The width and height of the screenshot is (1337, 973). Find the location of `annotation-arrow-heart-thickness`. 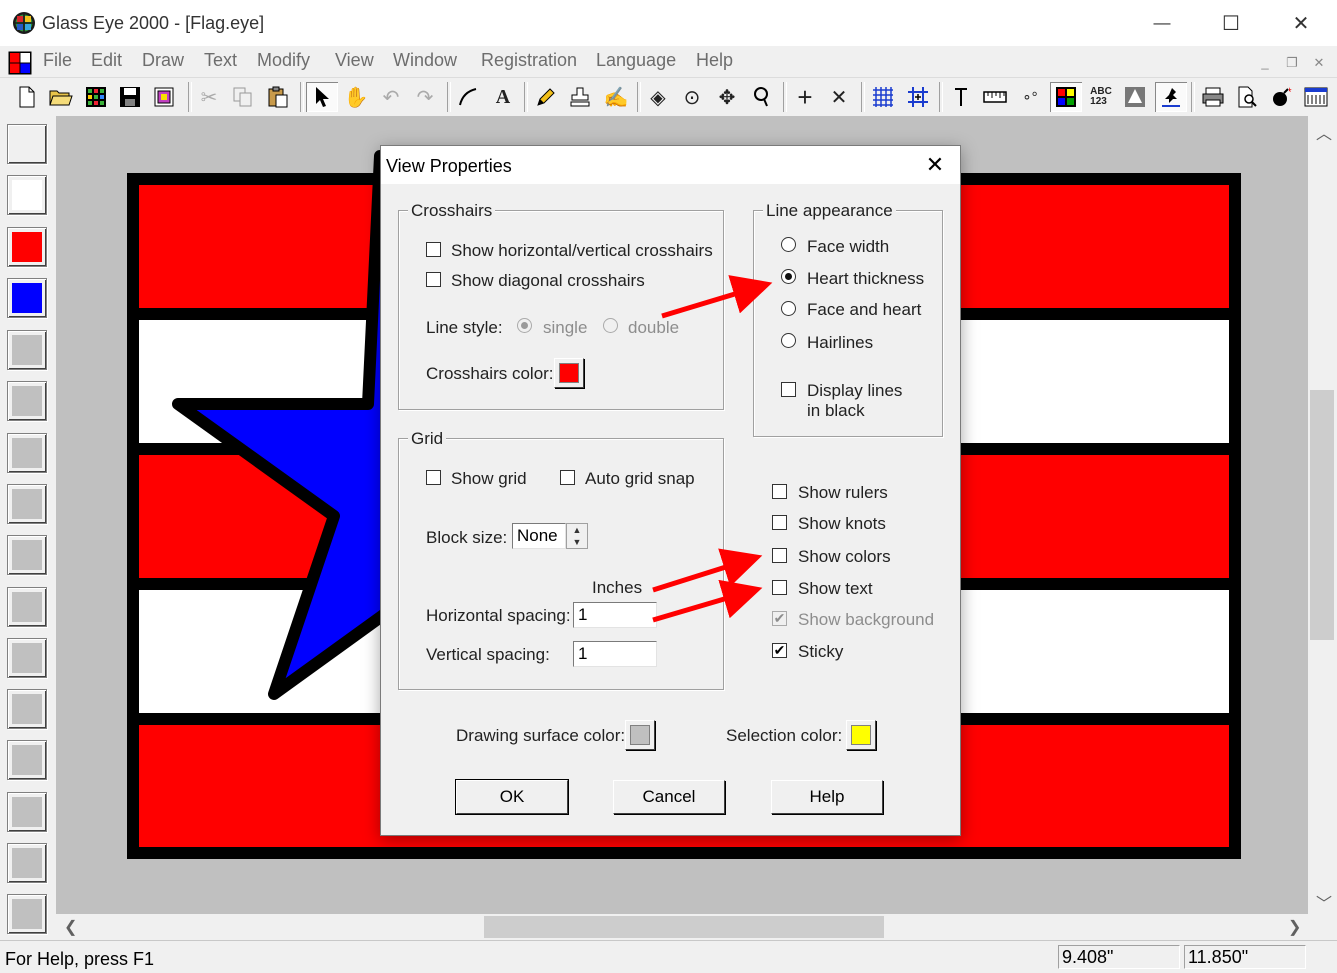

annotation-arrow-heart-thickness is located at coordinates (717, 297).